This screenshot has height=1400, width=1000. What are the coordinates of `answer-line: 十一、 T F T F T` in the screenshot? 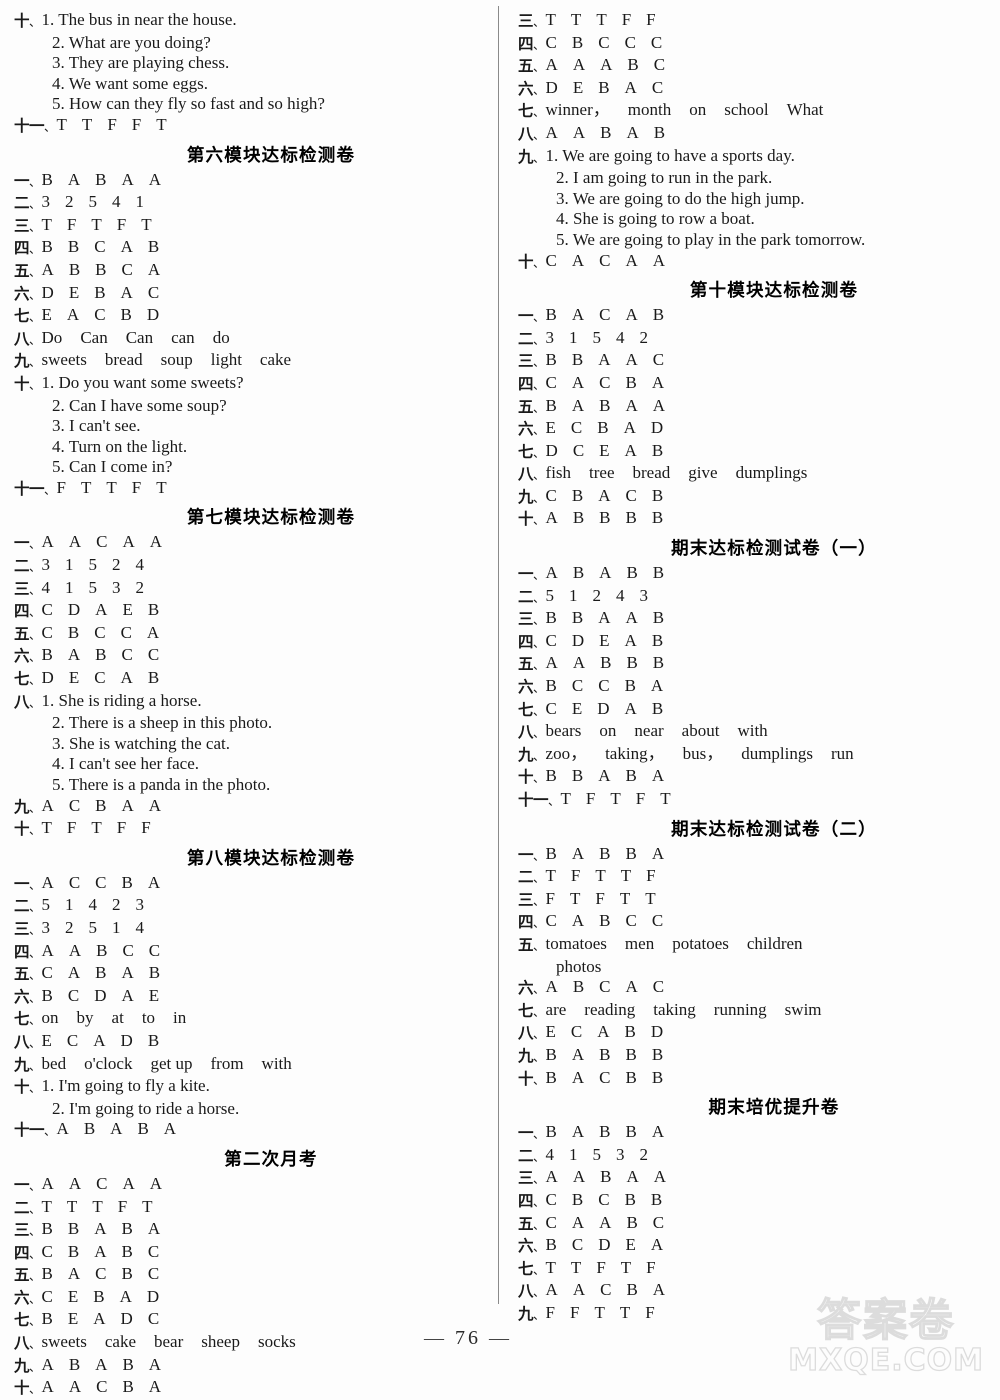 It's located at (752, 800).